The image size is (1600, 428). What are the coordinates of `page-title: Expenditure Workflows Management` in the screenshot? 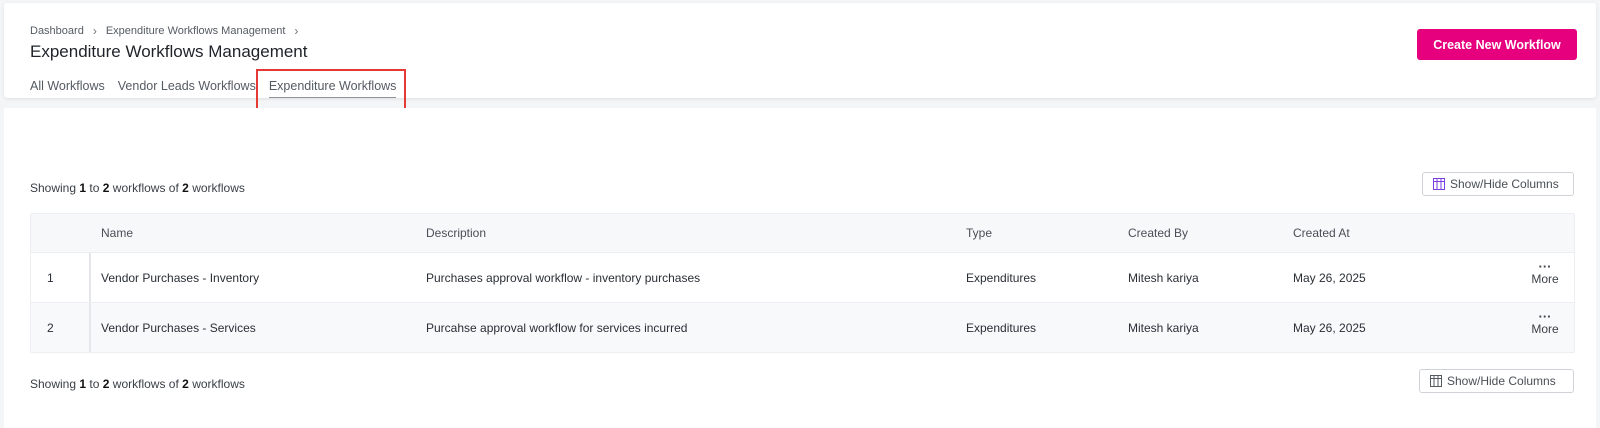 It's located at (169, 51).